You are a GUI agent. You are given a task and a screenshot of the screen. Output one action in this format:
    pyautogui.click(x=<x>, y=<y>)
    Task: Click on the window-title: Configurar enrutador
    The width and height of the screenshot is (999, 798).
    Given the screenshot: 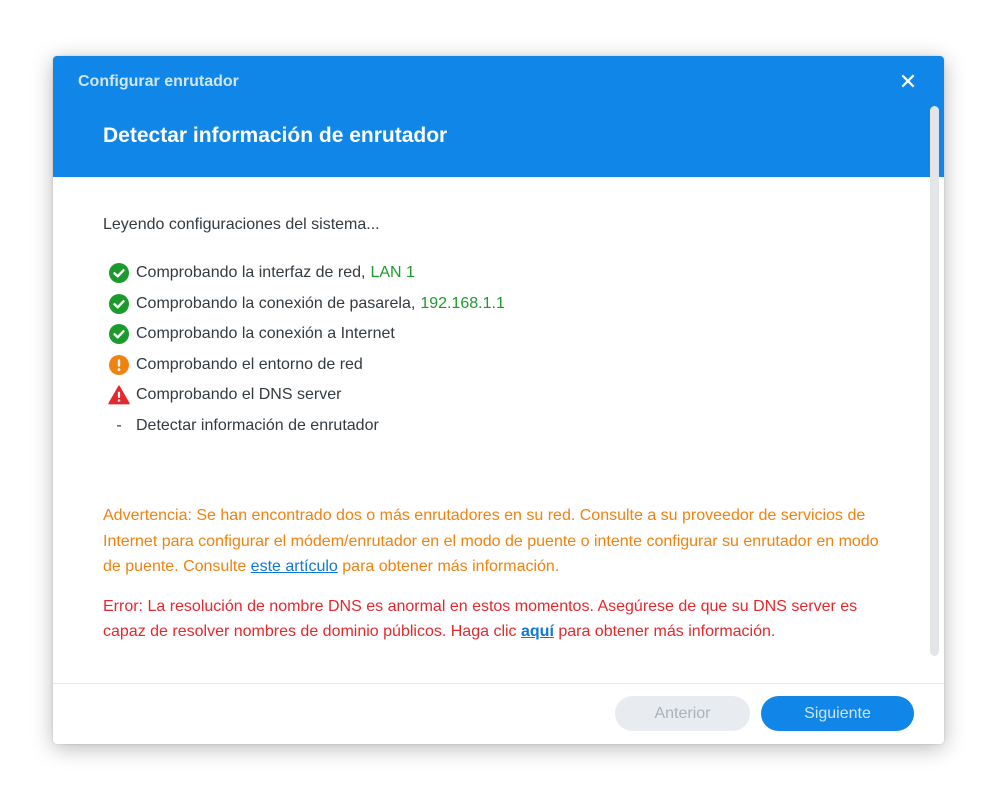 What is the action you would take?
    pyautogui.click(x=158, y=81)
    